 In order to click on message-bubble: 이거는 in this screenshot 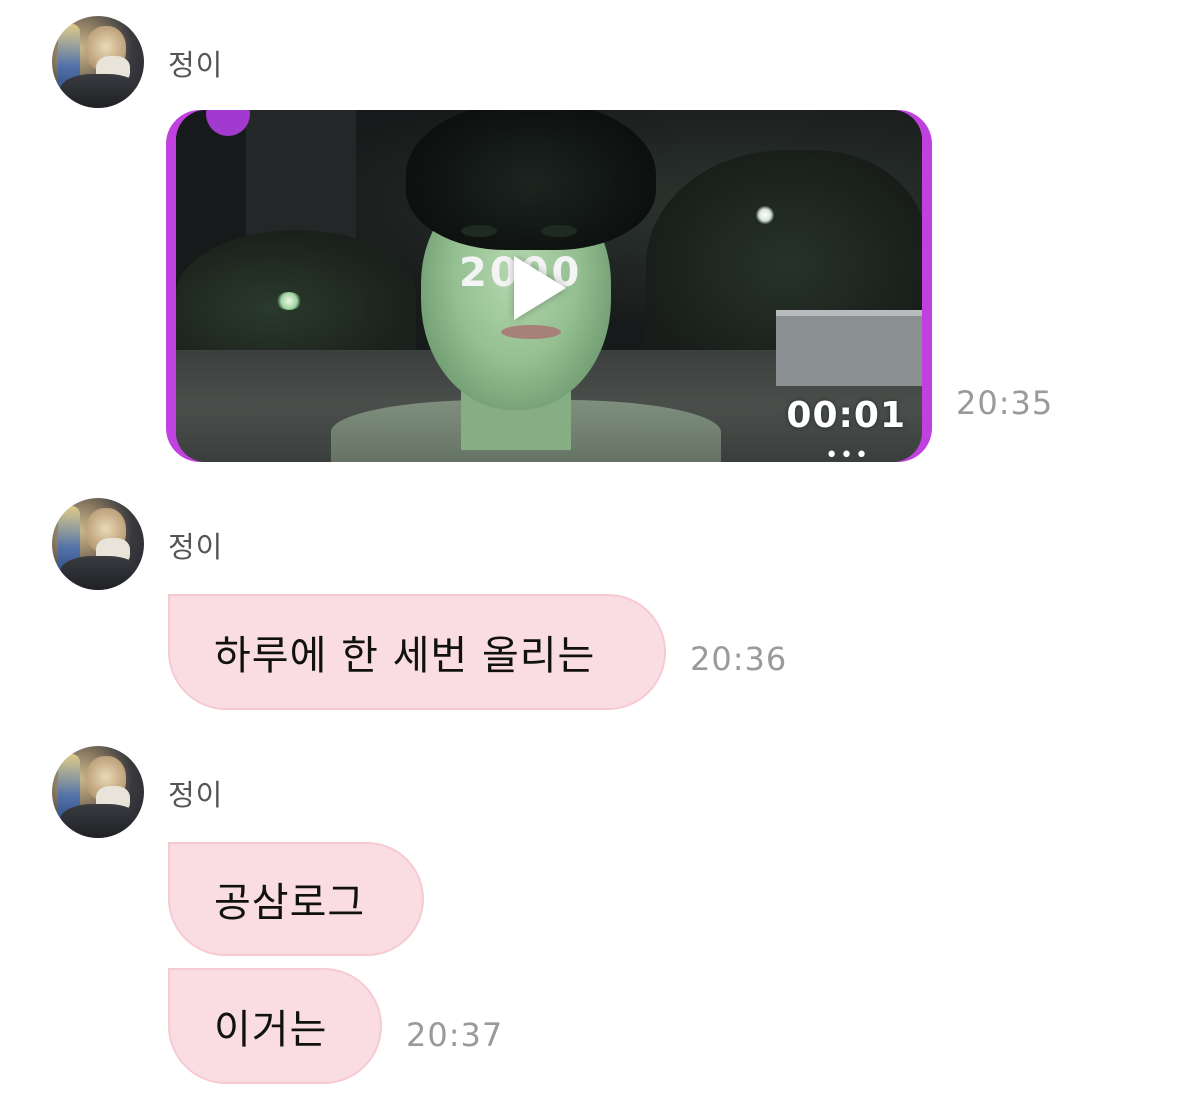, I will do `click(275, 1026)`.